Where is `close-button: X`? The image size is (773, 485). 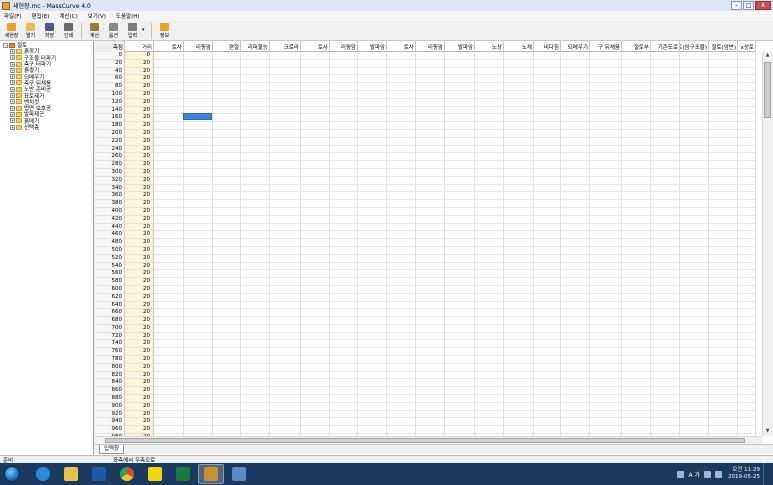
close-button: X is located at coordinates (763, 5).